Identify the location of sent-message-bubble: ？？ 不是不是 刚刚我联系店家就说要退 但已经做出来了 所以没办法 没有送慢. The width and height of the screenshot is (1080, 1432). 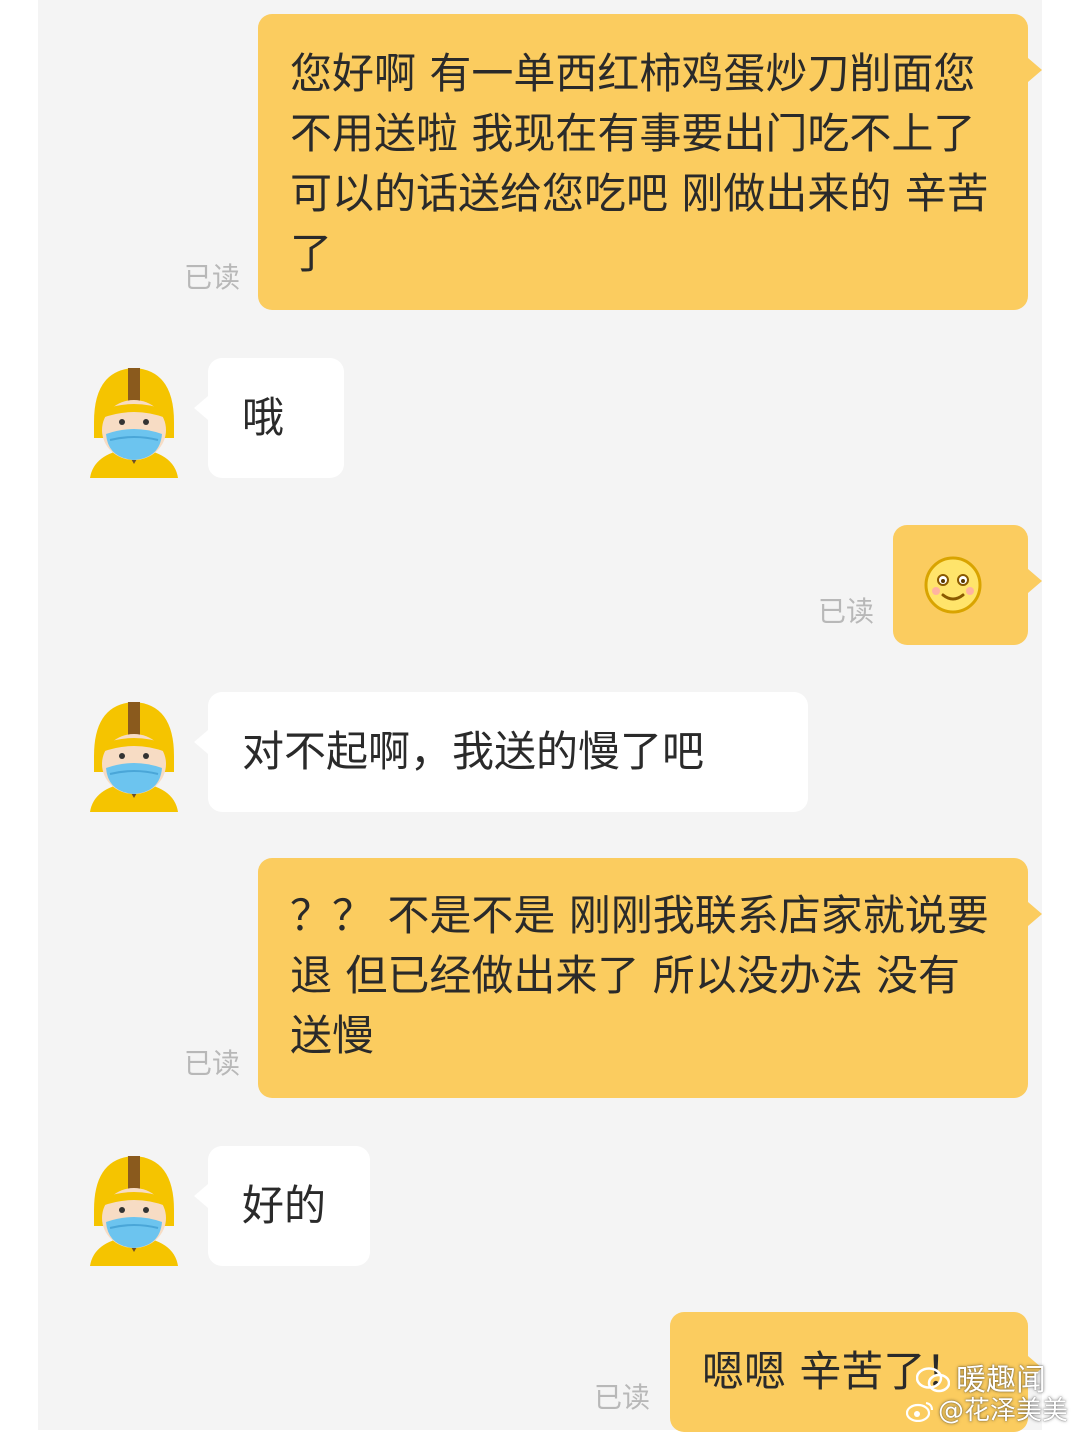
(650, 978).